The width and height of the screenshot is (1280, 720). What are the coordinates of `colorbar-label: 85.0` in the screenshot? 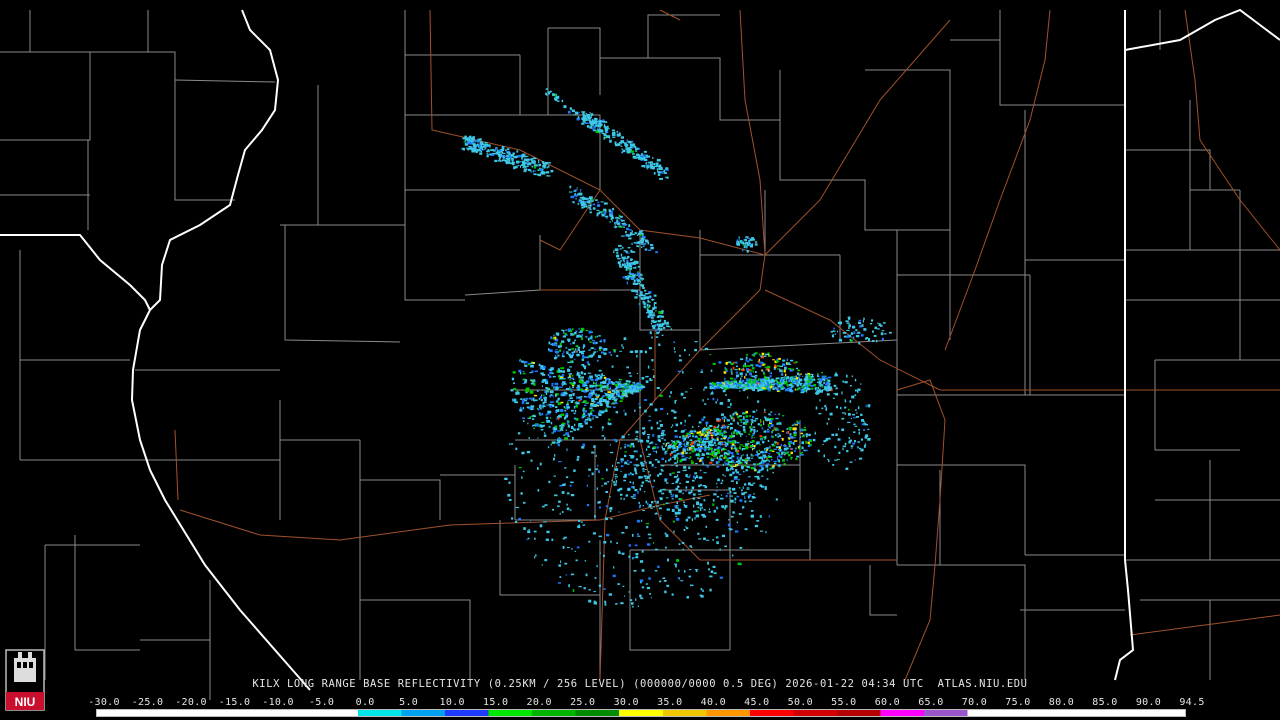 It's located at (1105, 702).